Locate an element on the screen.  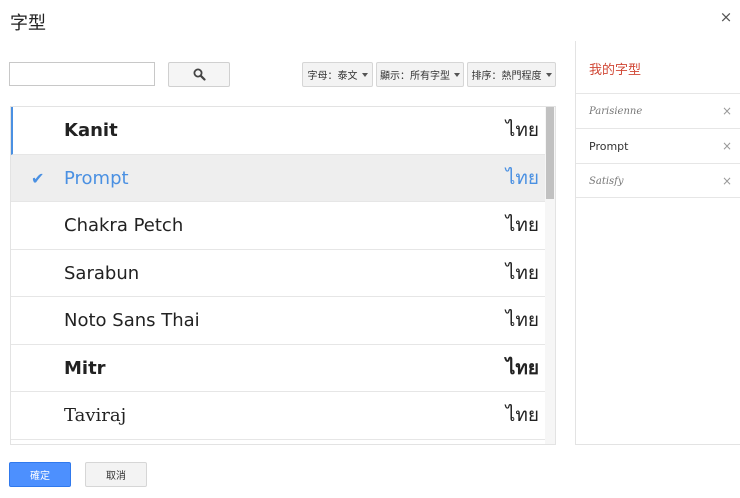
font-name: Kanit is located at coordinates (91, 130).